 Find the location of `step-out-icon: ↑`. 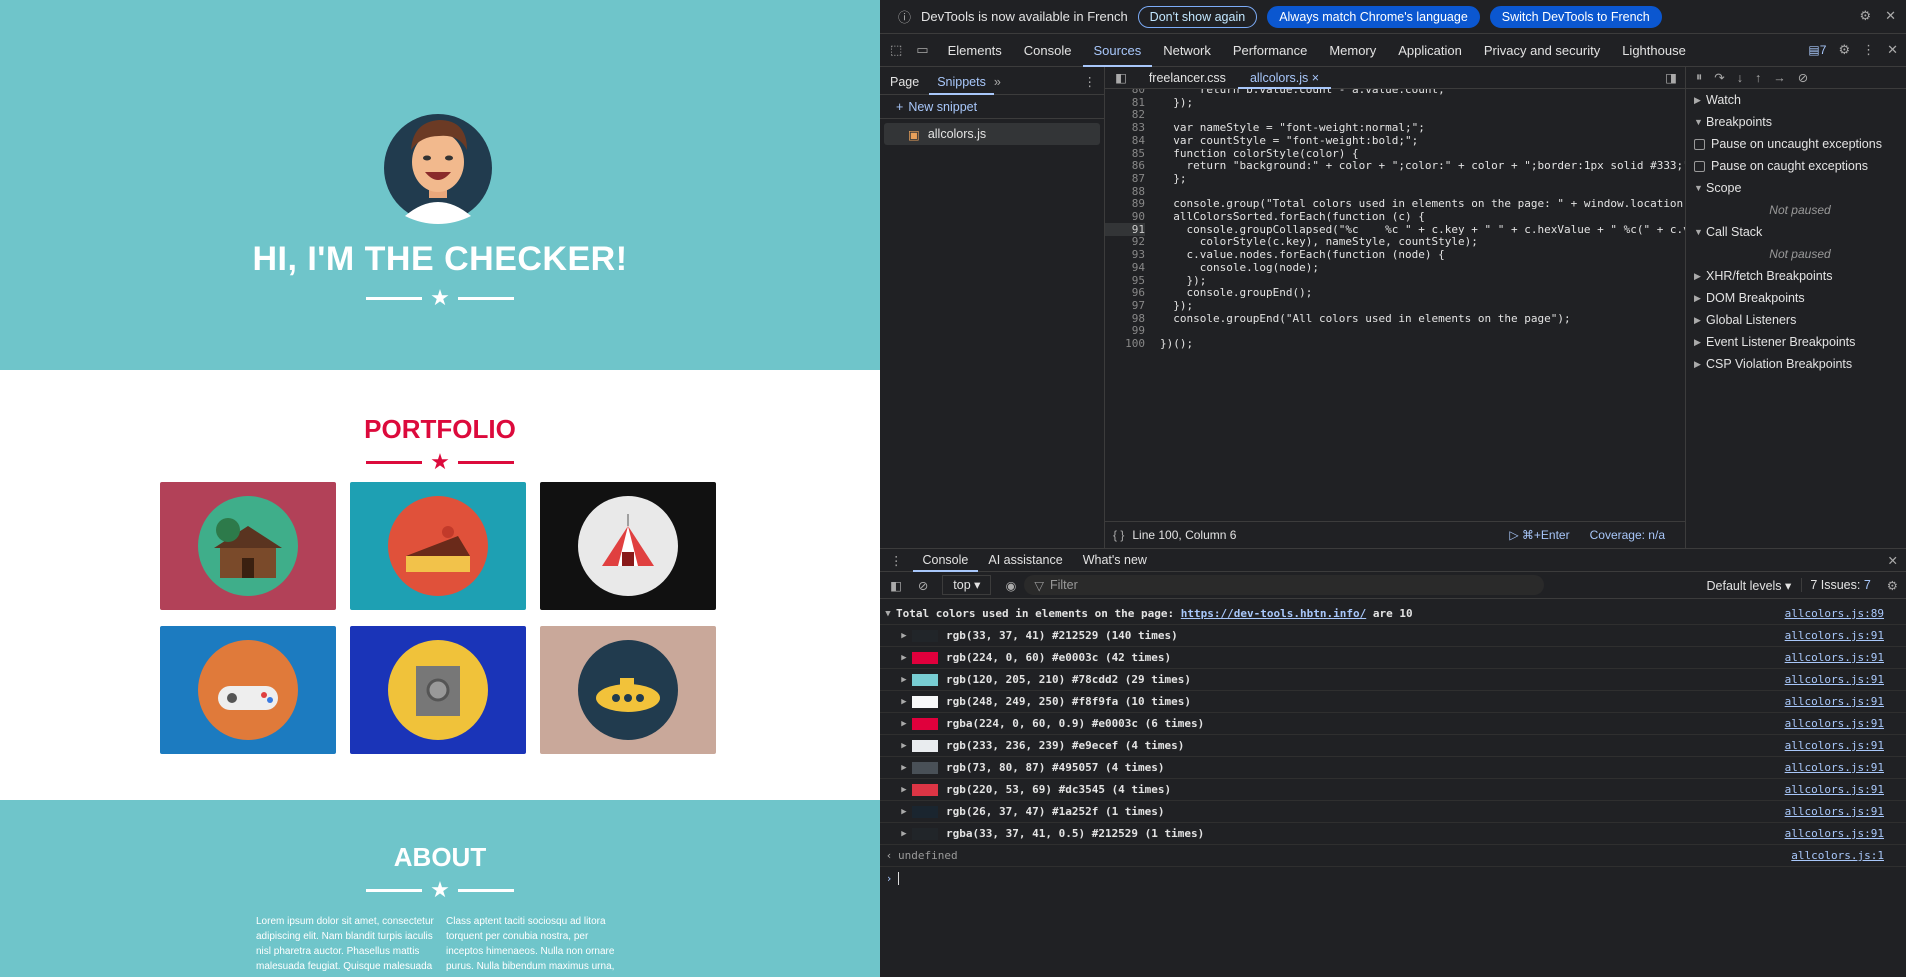

step-out-icon: ↑ is located at coordinates (1758, 78).